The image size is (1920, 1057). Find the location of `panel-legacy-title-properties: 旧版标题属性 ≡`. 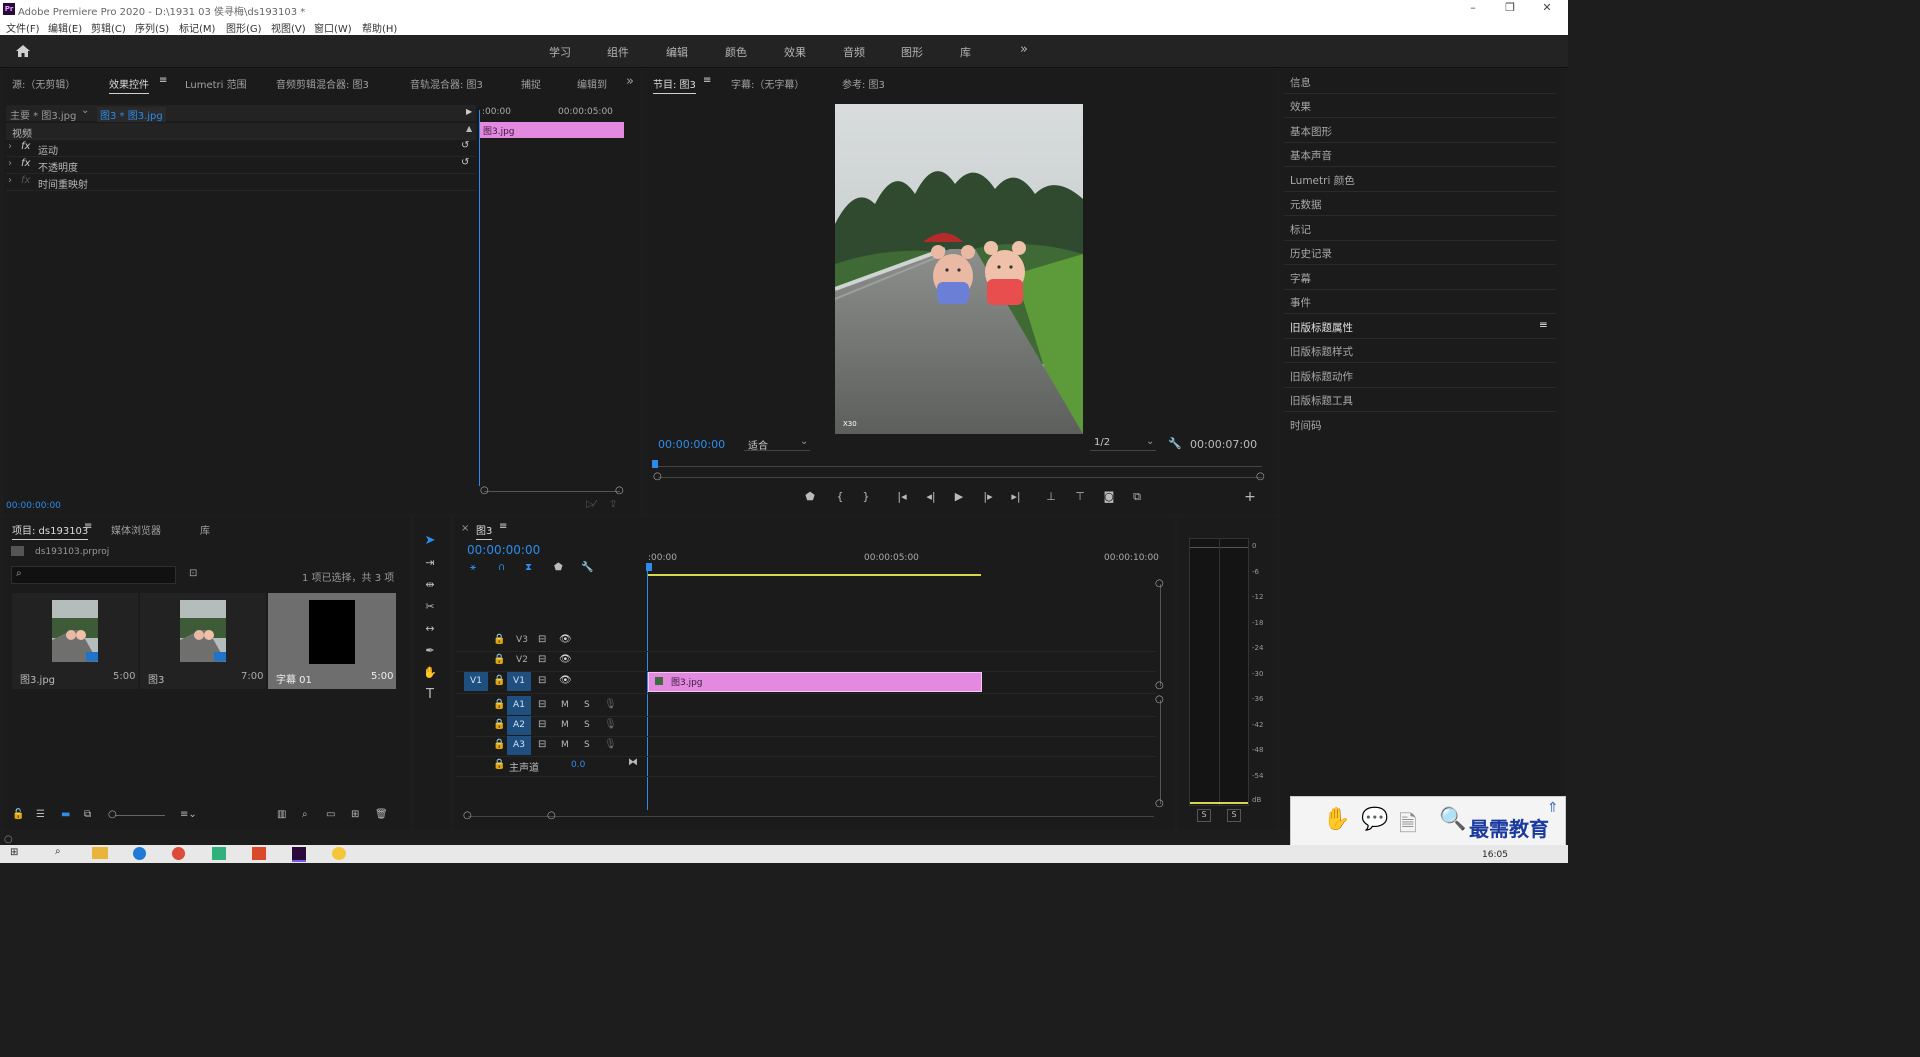

panel-legacy-title-properties: 旧版标题属性 ≡ is located at coordinates (1420, 327).